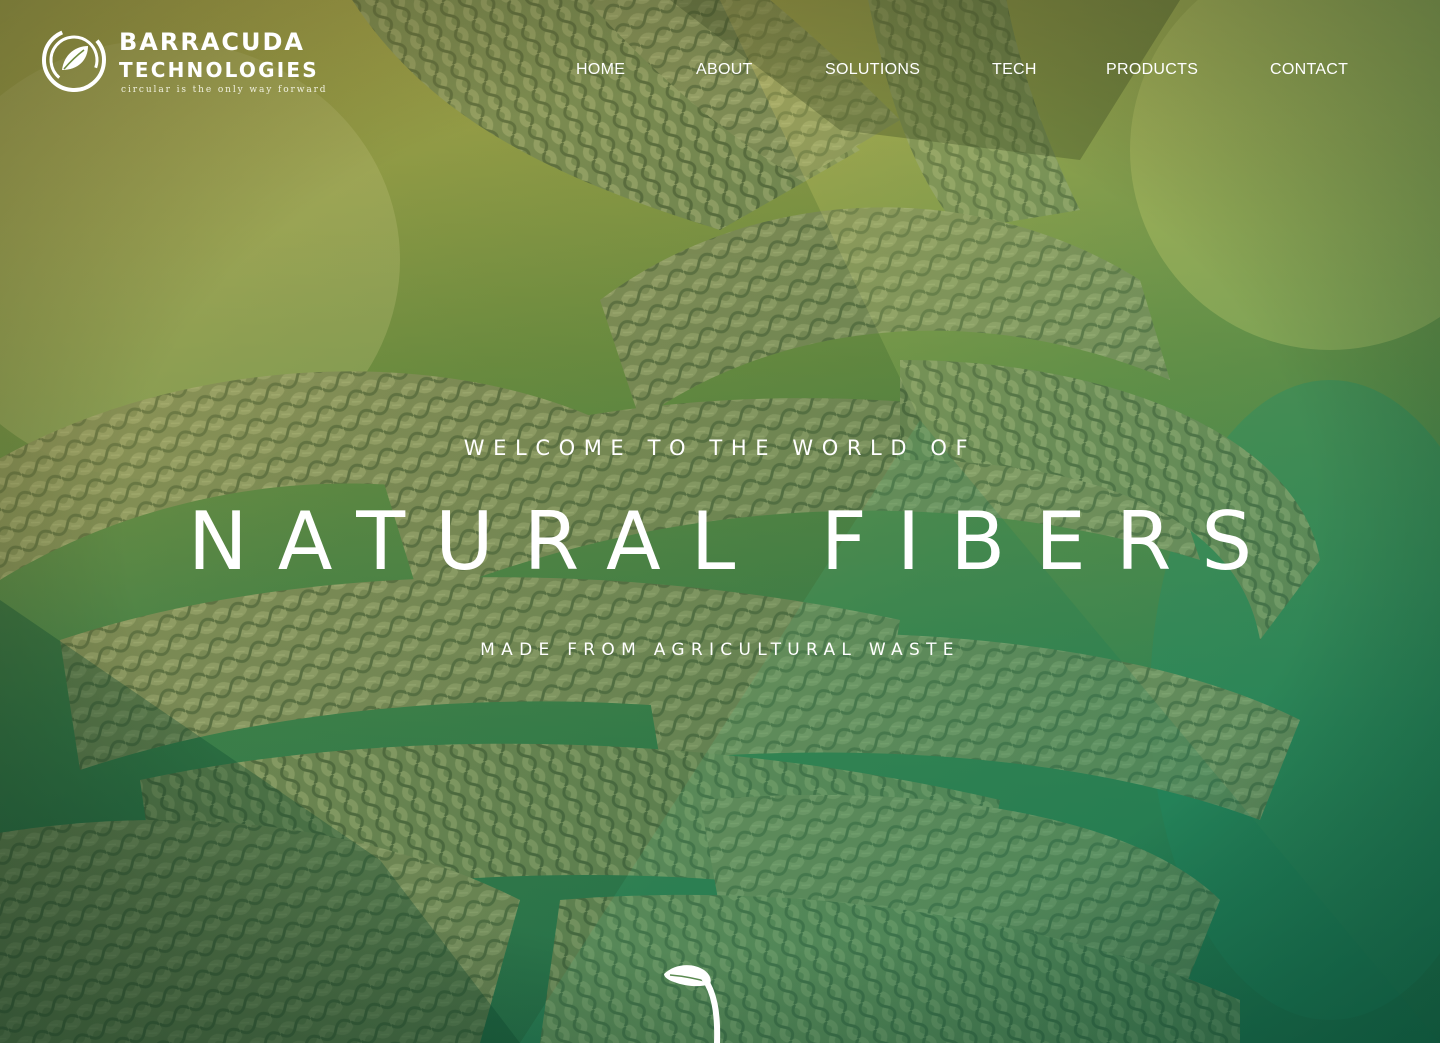 Image resolution: width=1440 pixels, height=1043 pixels. I want to click on nav-products-link: PRODUCTS, so click(1152, 70).